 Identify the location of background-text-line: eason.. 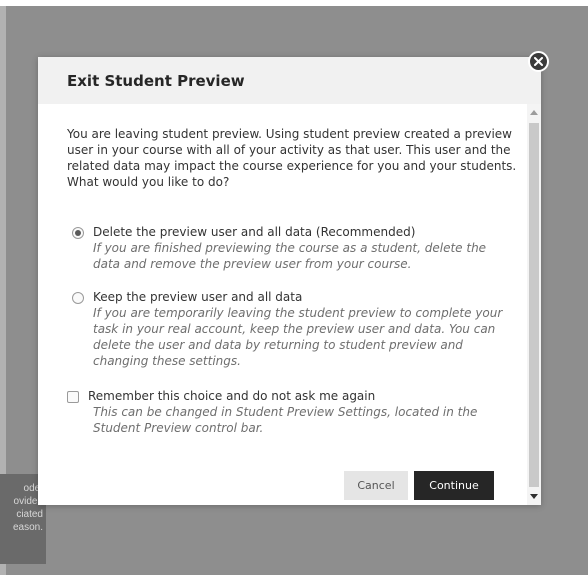
(27, 527).